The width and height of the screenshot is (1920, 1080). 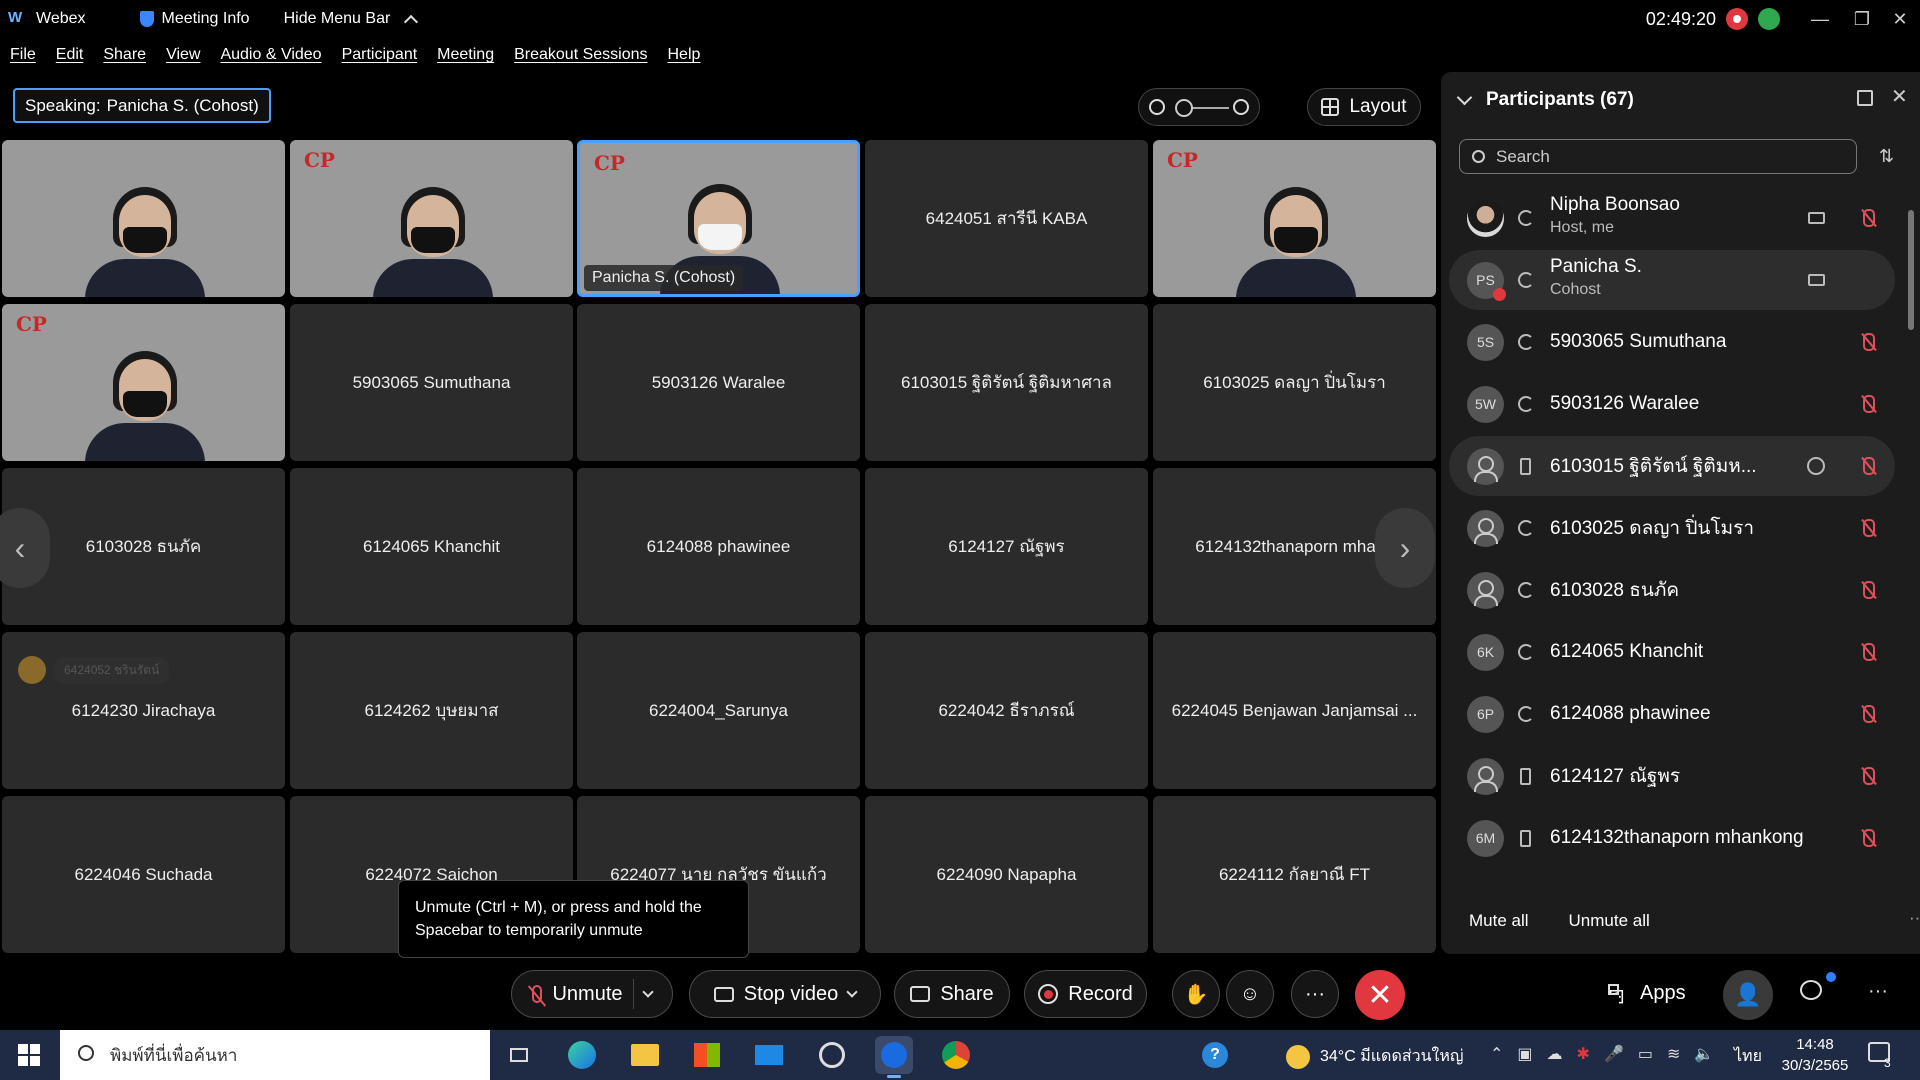 I want to click on participant-row: 6M 6124132thanaporn mhankong, so click(x=1672, y=838).